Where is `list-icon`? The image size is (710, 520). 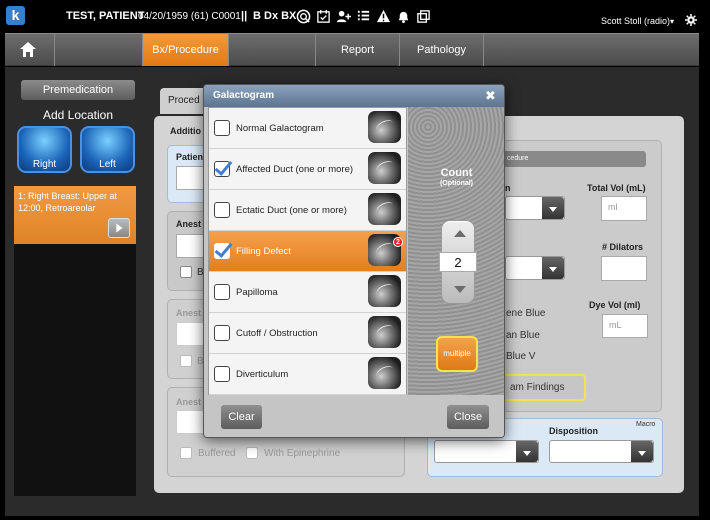
list-icon is located at coordinates (363, 16).